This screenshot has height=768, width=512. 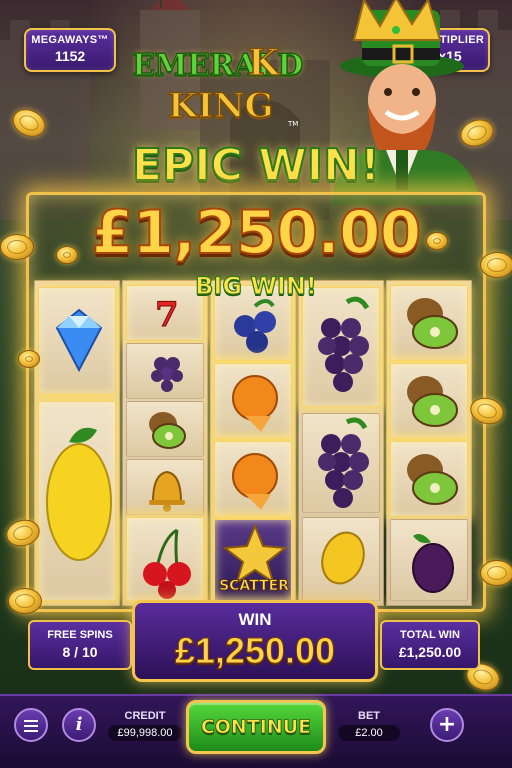 What do you see at coordinates (70, 40) in the screenshot?
I see `megaways-label: MEGAWAYS™` at bounding box center [70, 40].